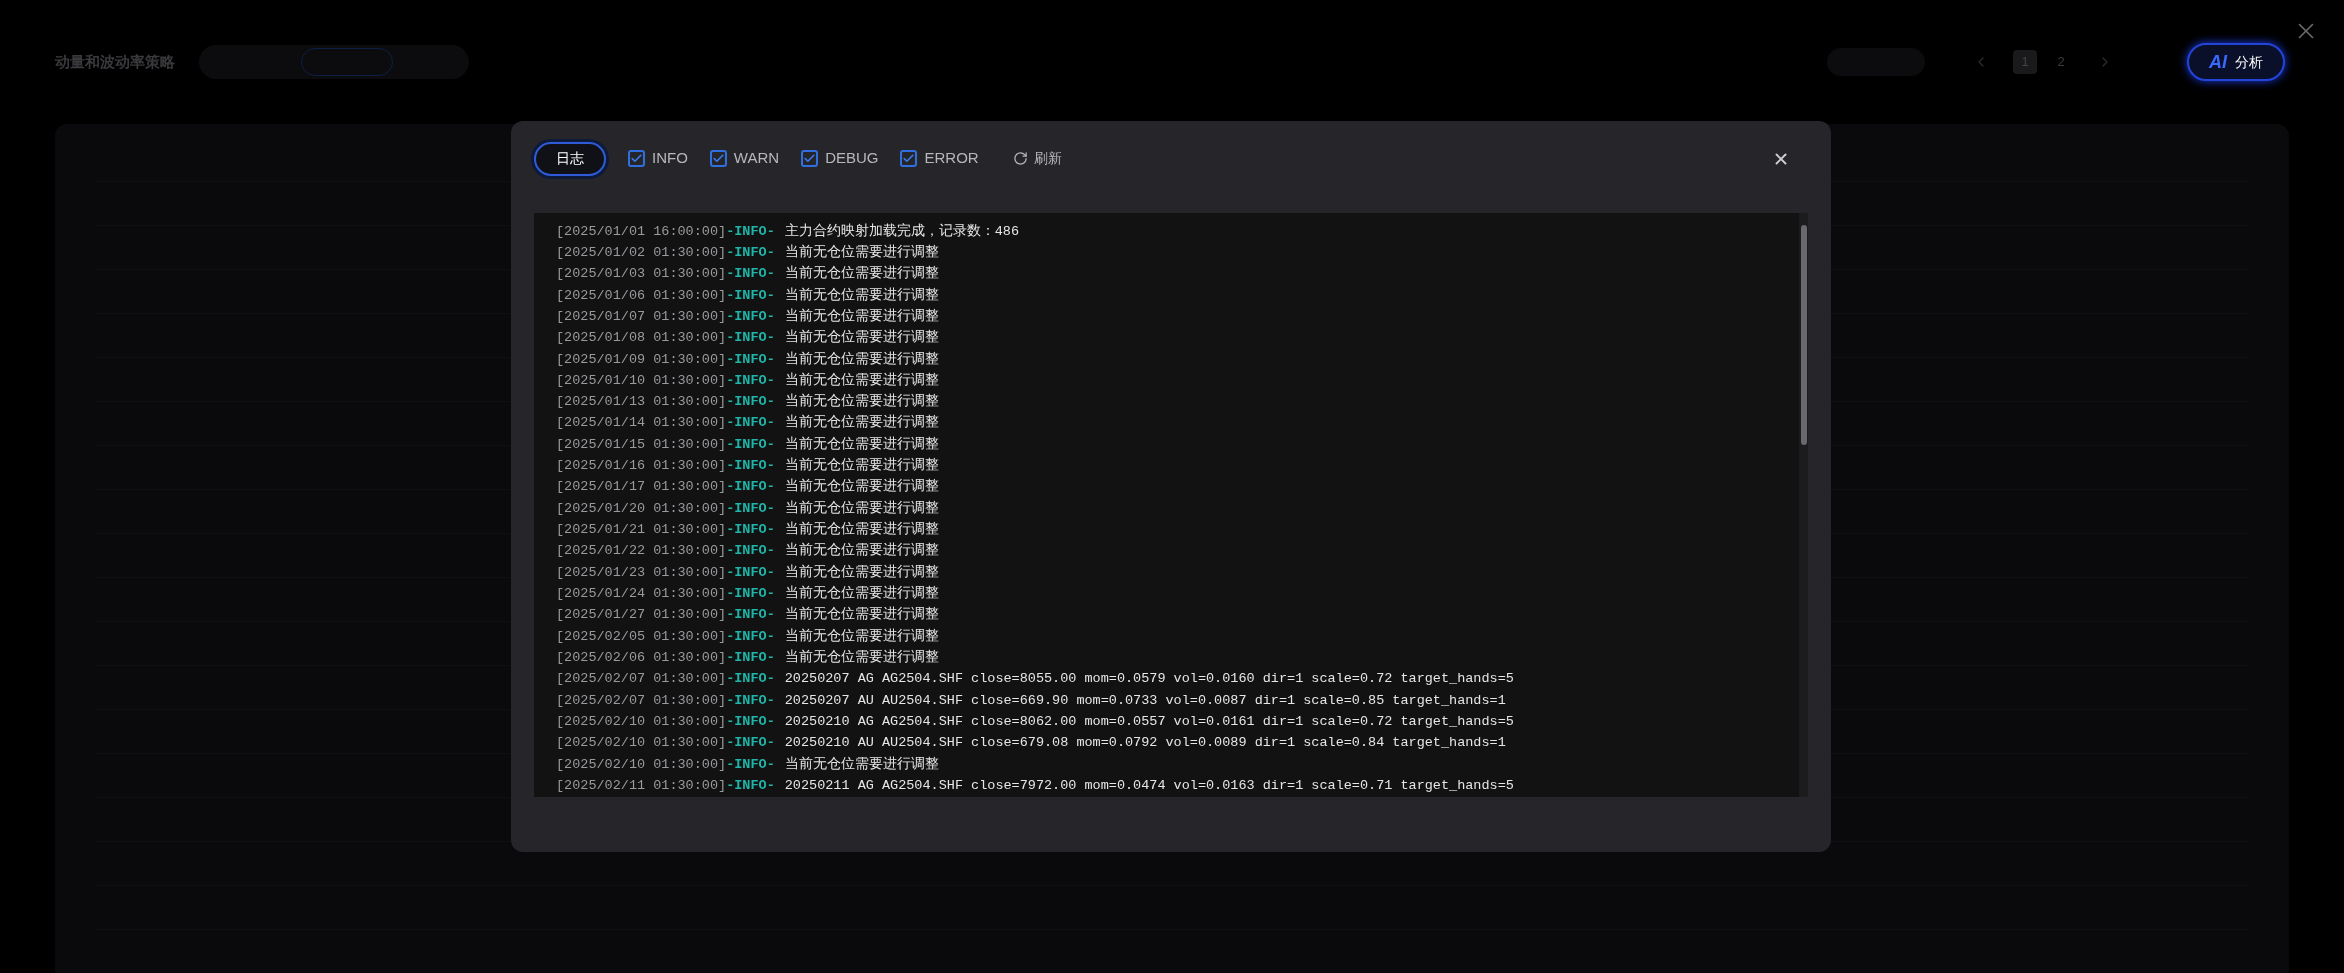  What do you see at coordinates (641, 551) in the screenshot?
I see `log-timestamp: [2025/01/22 01:30:00]` at bounding box center [641, 551].